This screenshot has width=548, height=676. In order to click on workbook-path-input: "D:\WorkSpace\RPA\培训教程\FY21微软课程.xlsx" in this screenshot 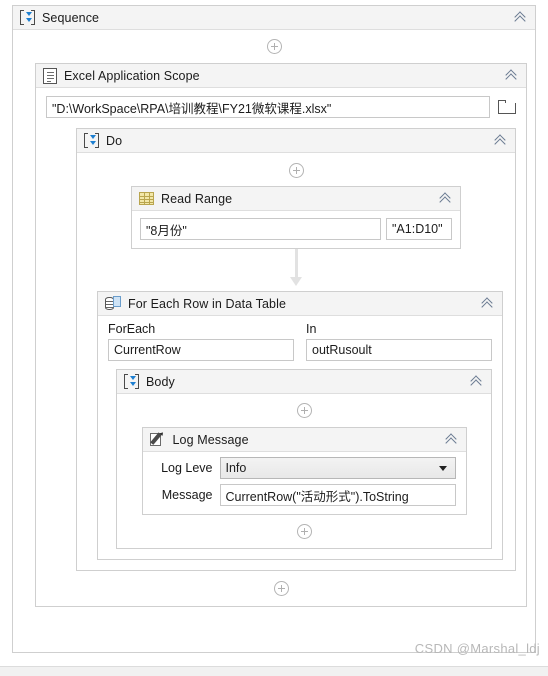, I will do `click(268, 107)`.